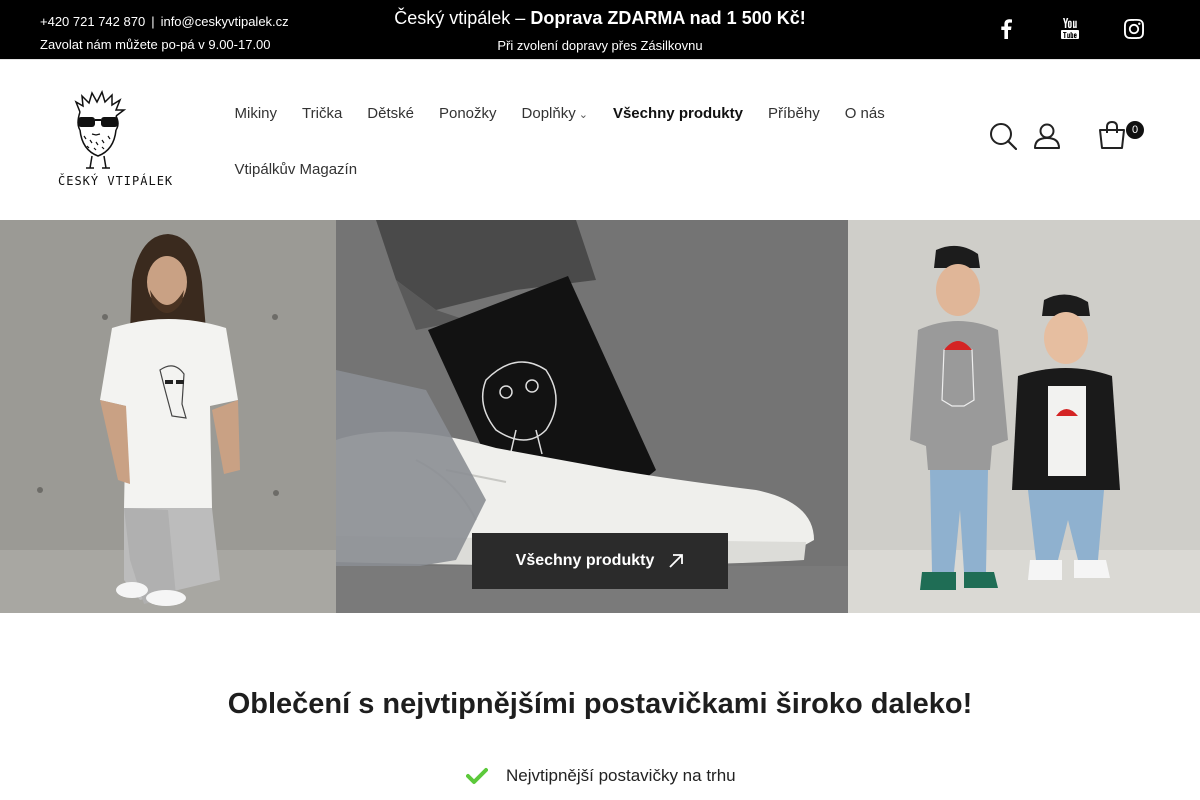 This screenshot has width=1200, height=800. What do you see at coordinates (92, 21) in the screenshot?
I see `phone-link: +420 721 742 870` at bounding box center [92, 21].